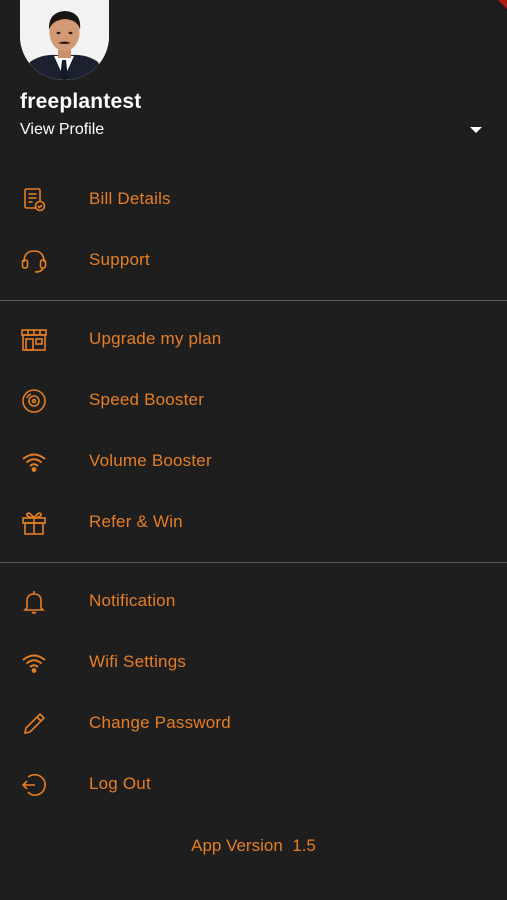 This screenshot has width=507, height=900. What do you see at coordinates (34, 785) in the screenshot?
I see `logout-icon` at bounding box center [34, 785].